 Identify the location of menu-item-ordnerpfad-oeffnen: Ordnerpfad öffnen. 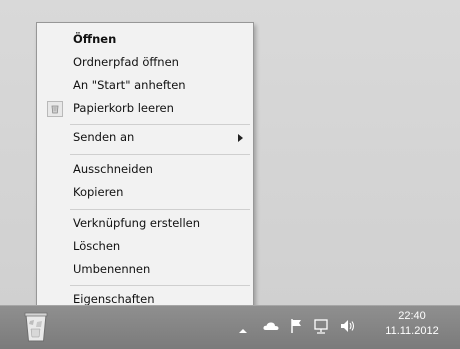
(145, 63).